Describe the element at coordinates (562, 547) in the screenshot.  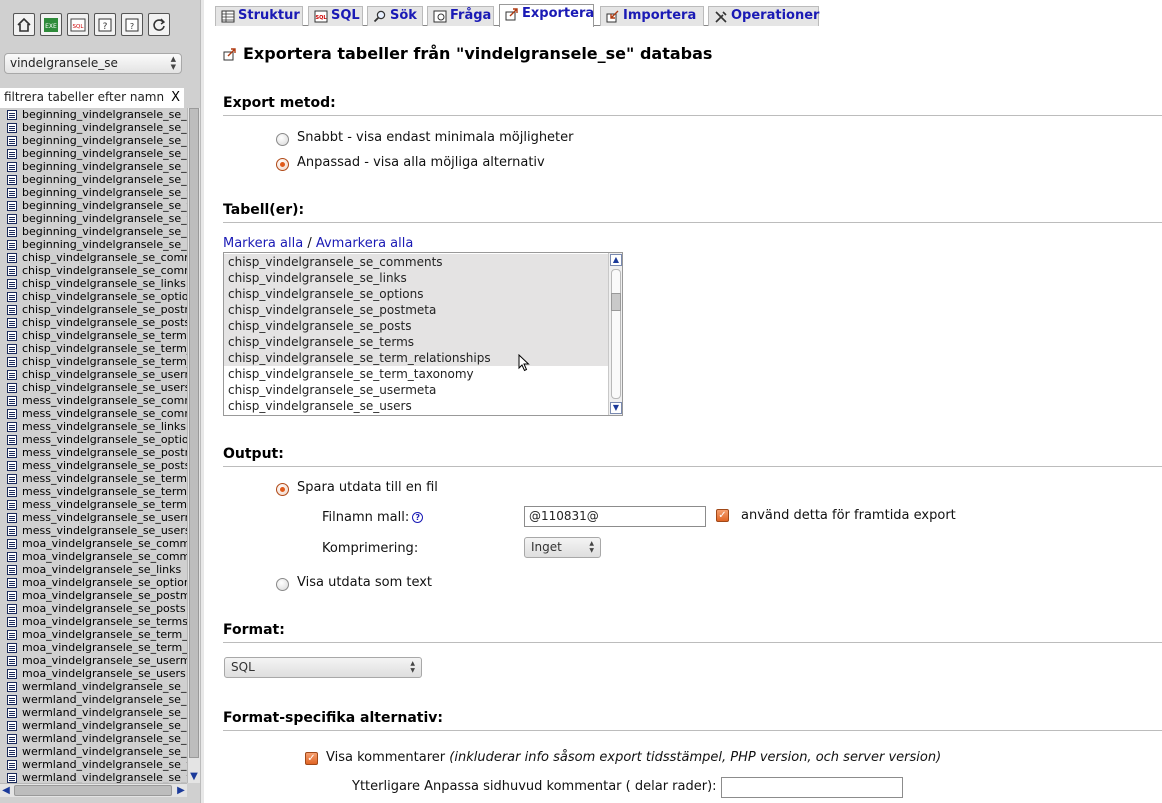
I see `compression-select: Inget ▲ ▼` at that location.